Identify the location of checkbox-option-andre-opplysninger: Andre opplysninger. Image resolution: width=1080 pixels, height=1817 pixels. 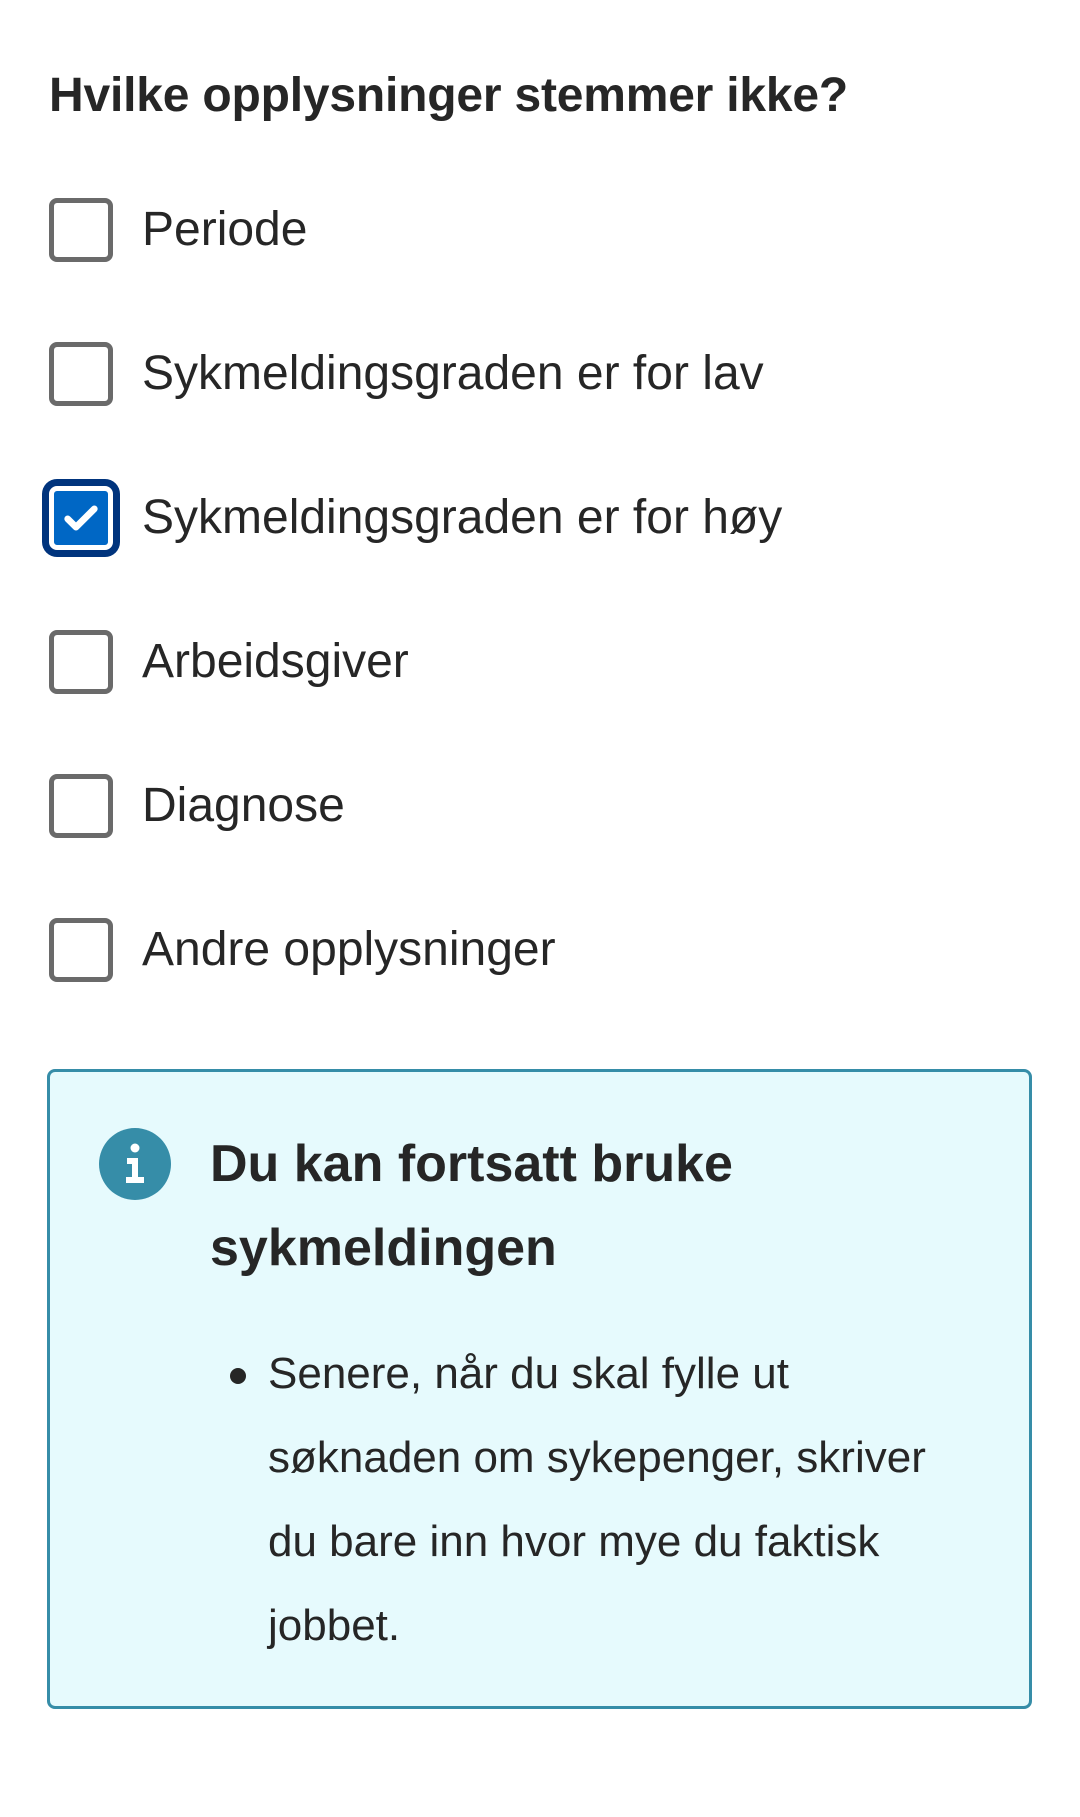
(302, 950).